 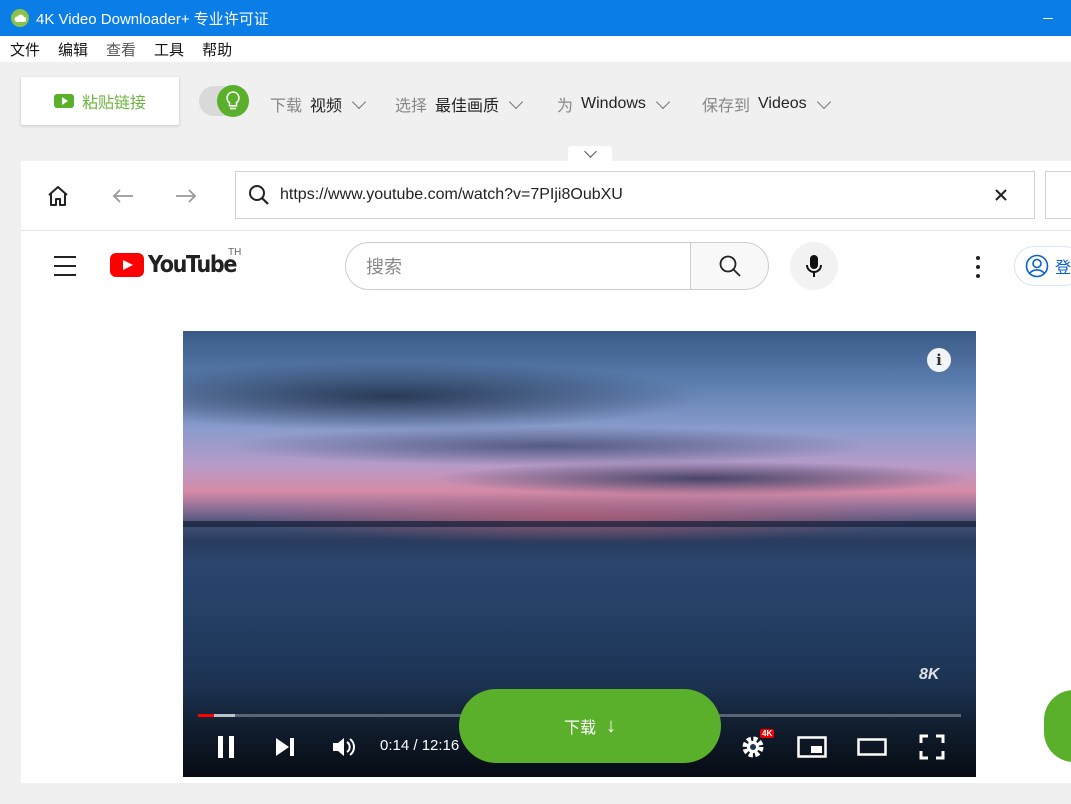 I want to click on browser-side-button, so click(x=1058, y=195).